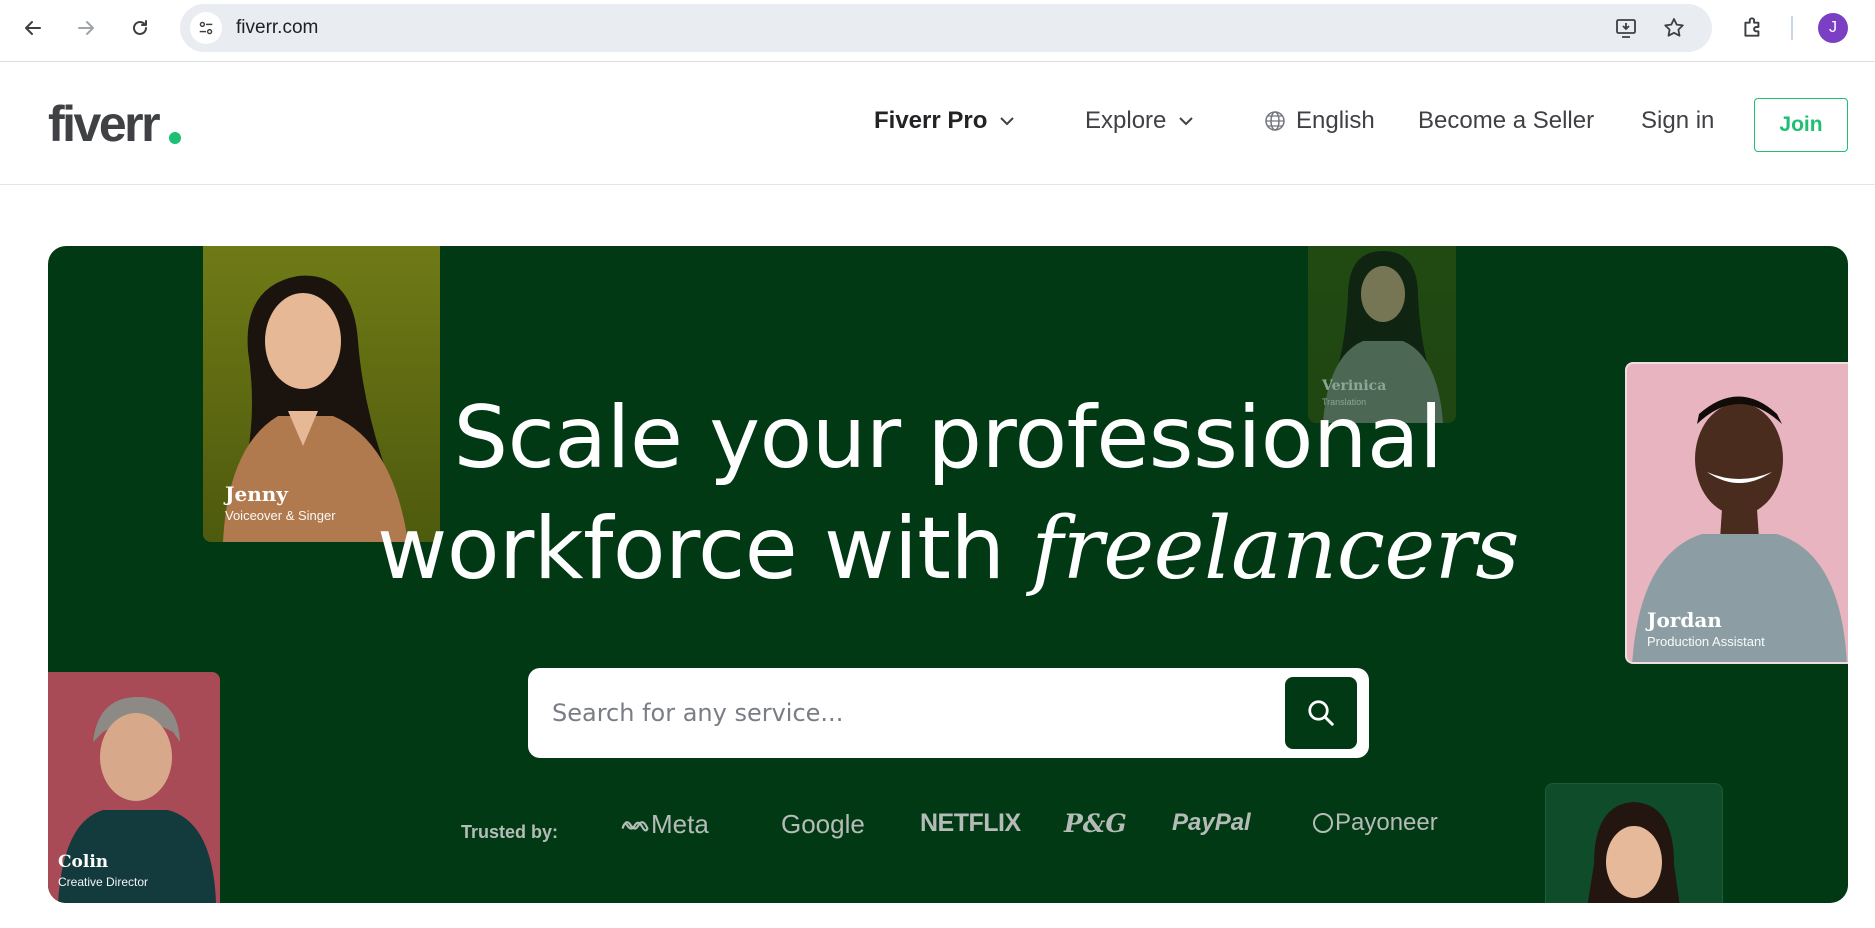 This screenshot has width=1875, height=928. Describe the element at coordinates (970, 823) in the screenshot. I see `brand-netflix: NETFLIX` at that location.